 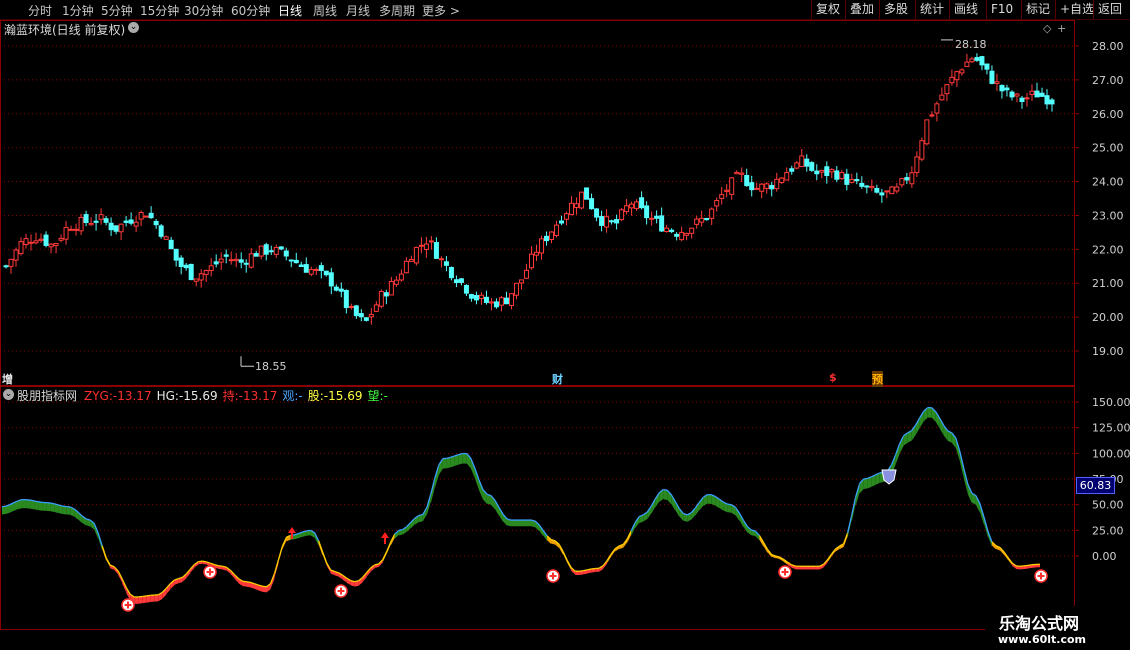 What do you see at coordinates (7, 379) in the screenshot?
I see `marker-zeng: 增` at bounding box center [7, 379].